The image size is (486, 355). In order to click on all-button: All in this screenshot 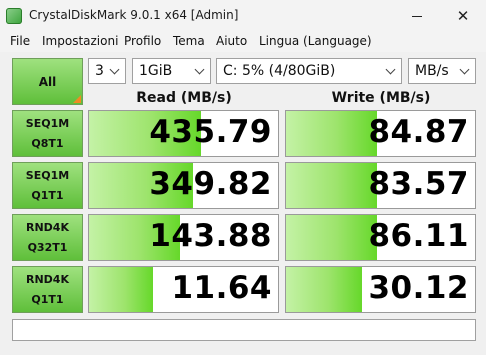, I will do `click(47, 81)`.